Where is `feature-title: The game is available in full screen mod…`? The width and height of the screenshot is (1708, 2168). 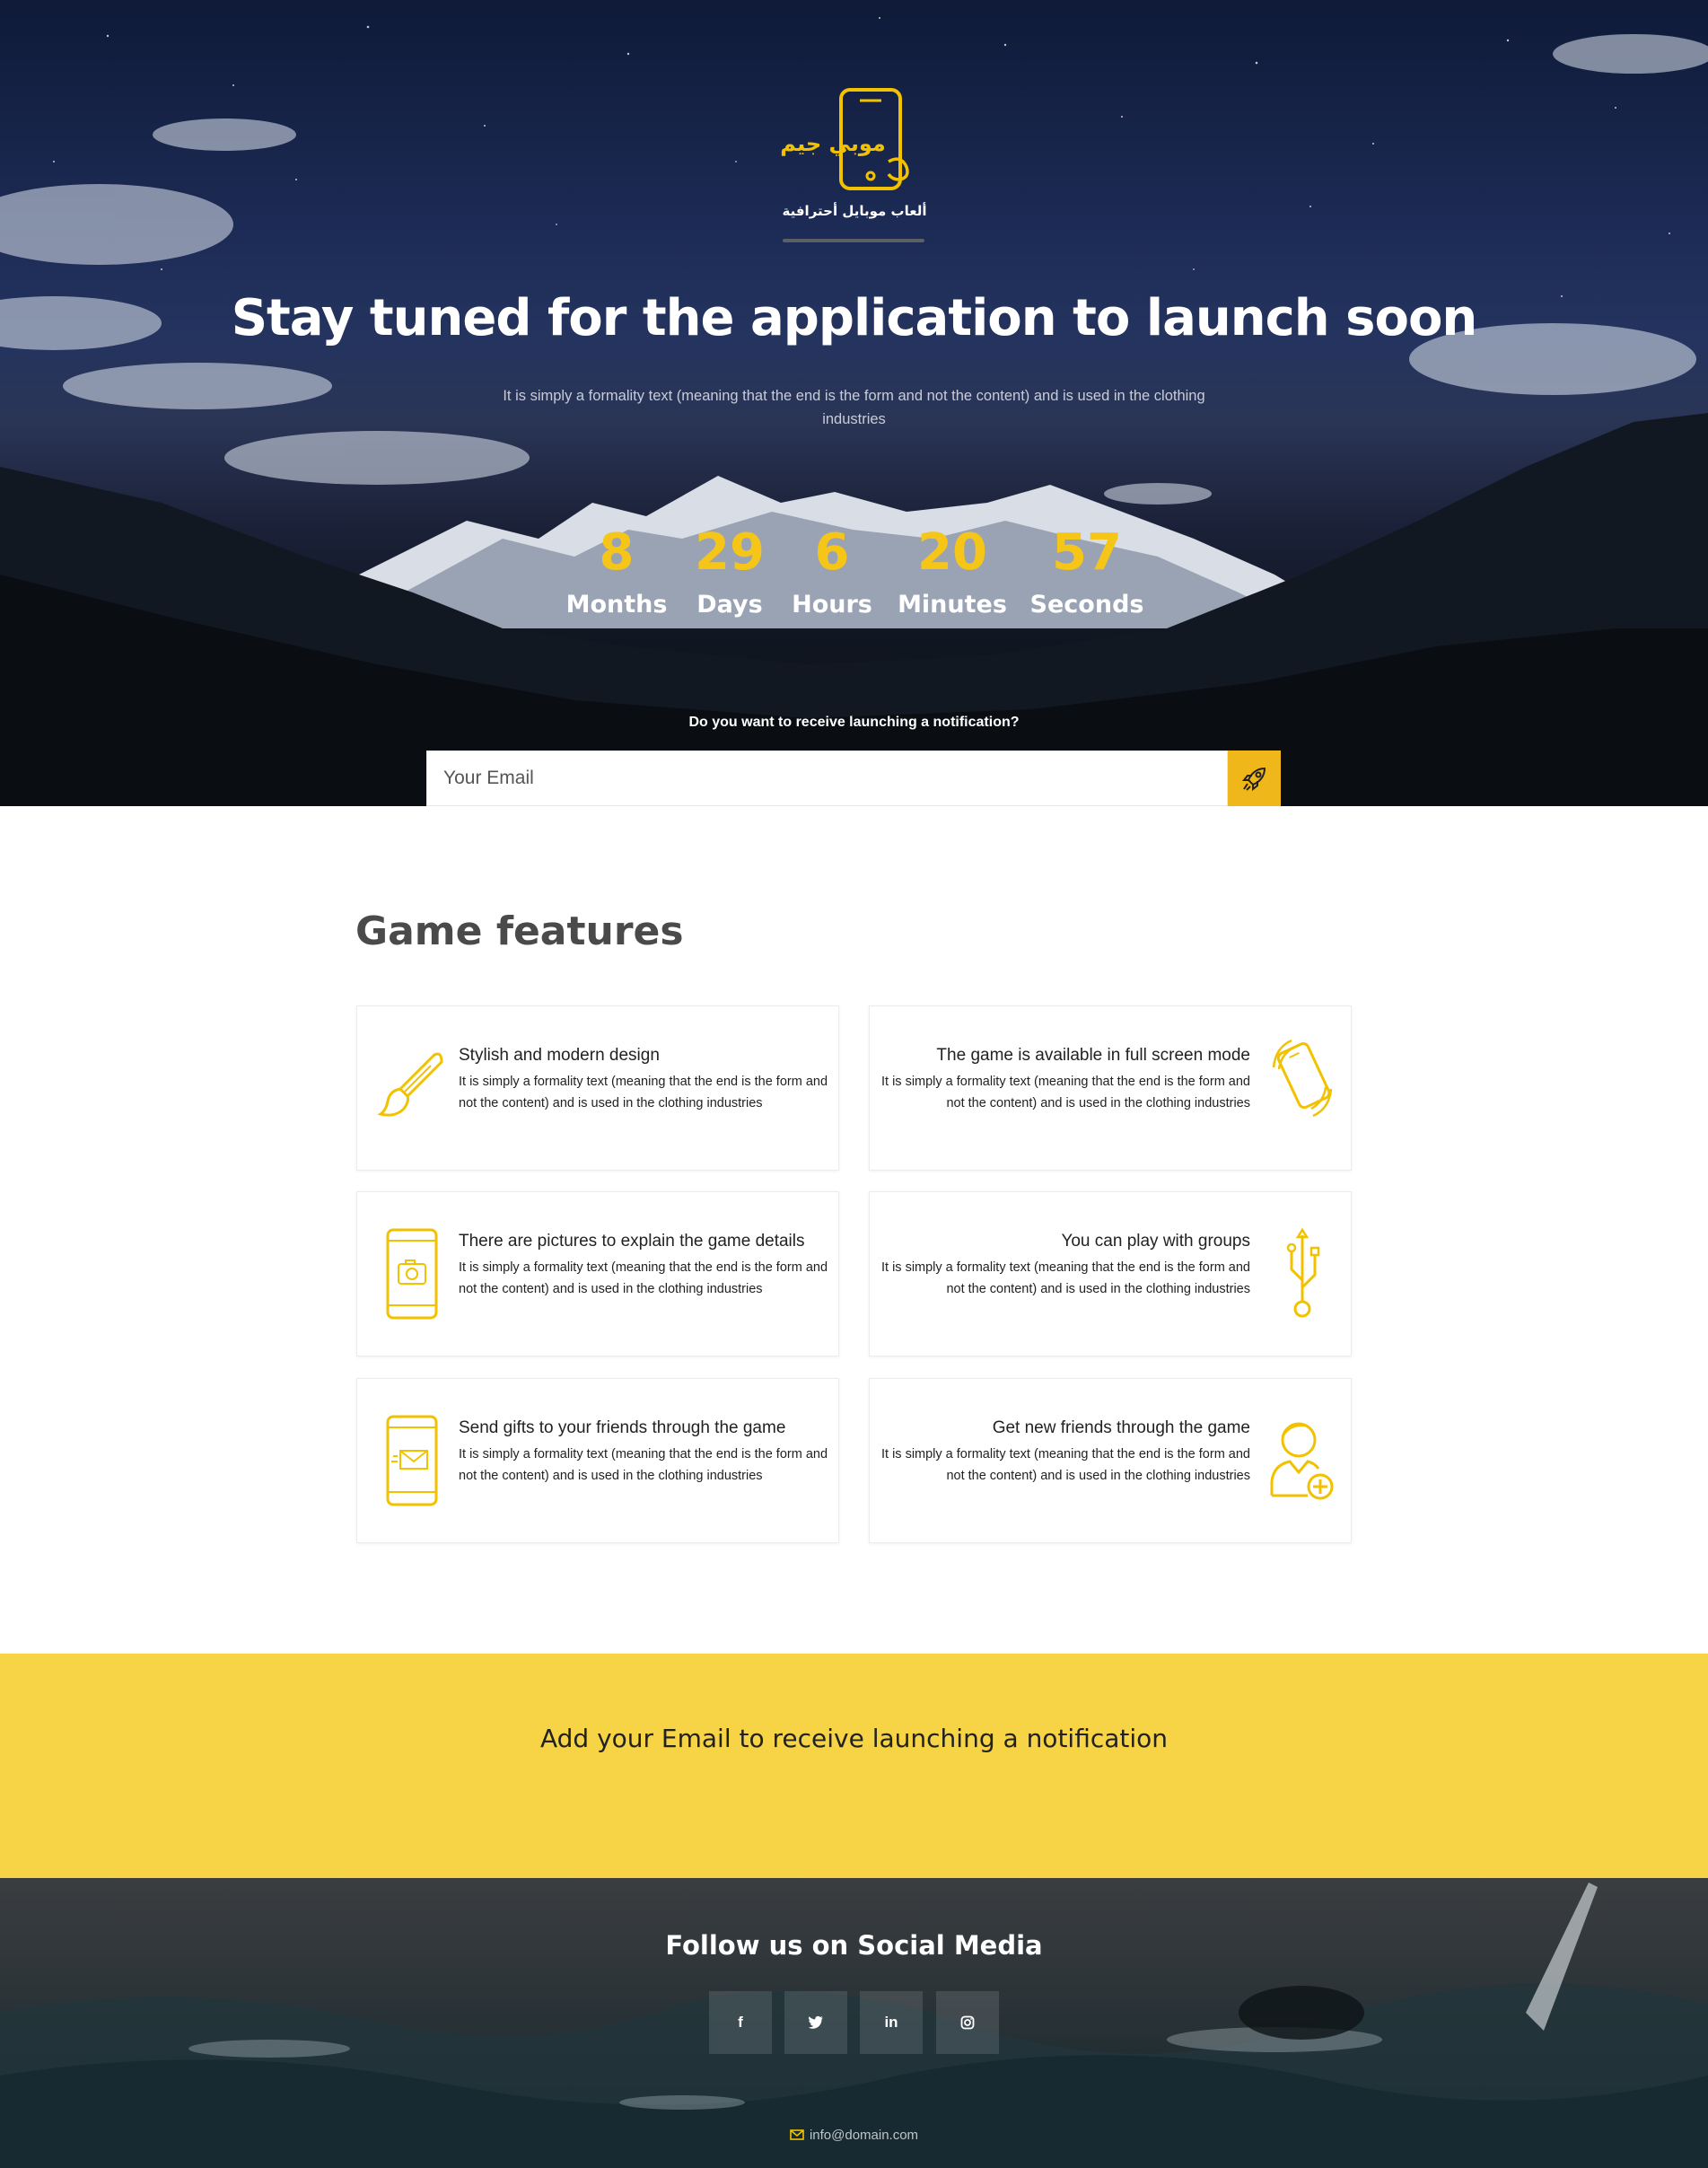 feature-title: The game is available in full screen mod… is located at coordinates (1093, 1055).